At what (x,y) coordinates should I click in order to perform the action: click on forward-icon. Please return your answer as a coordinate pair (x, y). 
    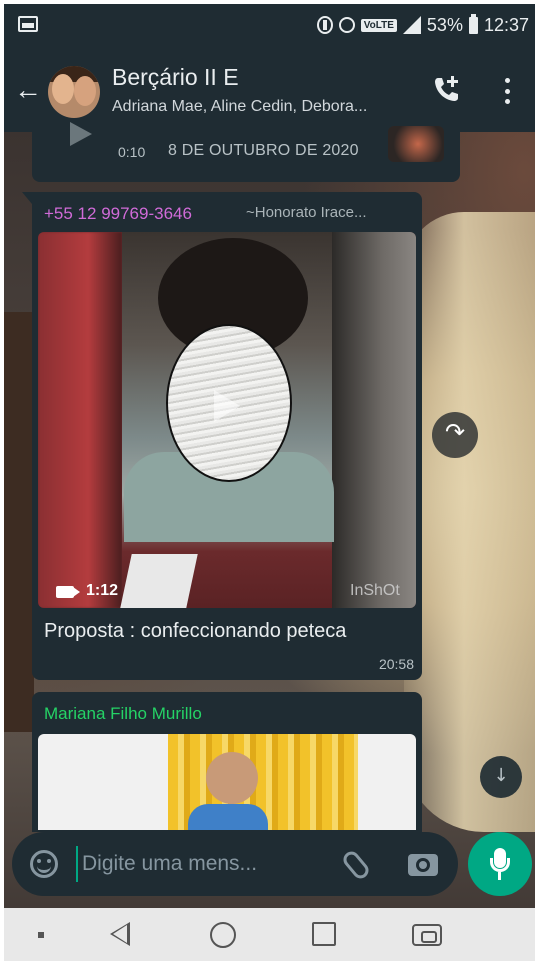
    Looking at the image, I should click on (455, 435).